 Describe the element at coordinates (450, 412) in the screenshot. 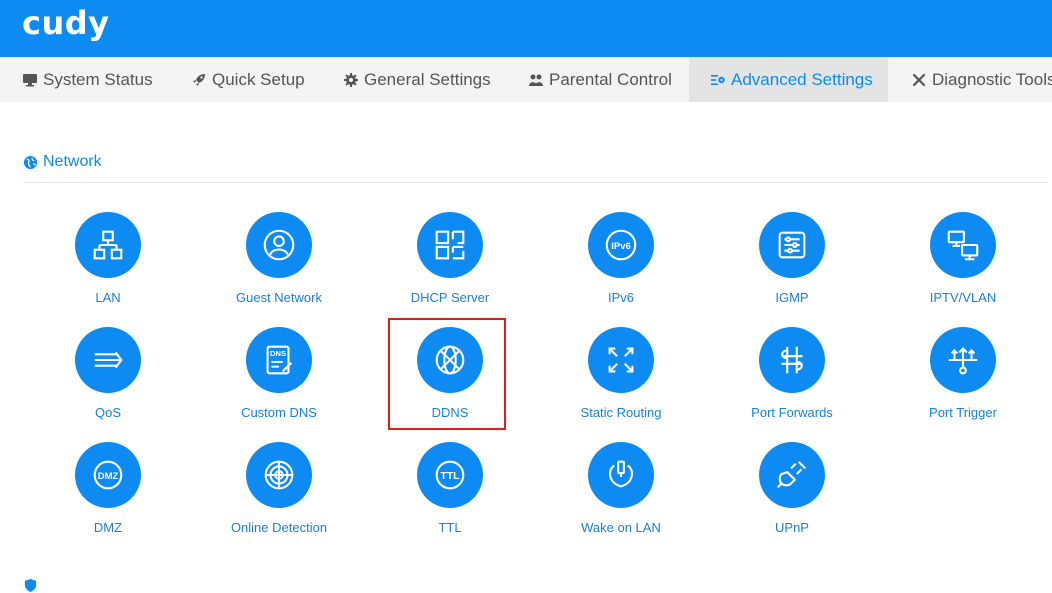

I see `tile-label: DDNS` at that location.